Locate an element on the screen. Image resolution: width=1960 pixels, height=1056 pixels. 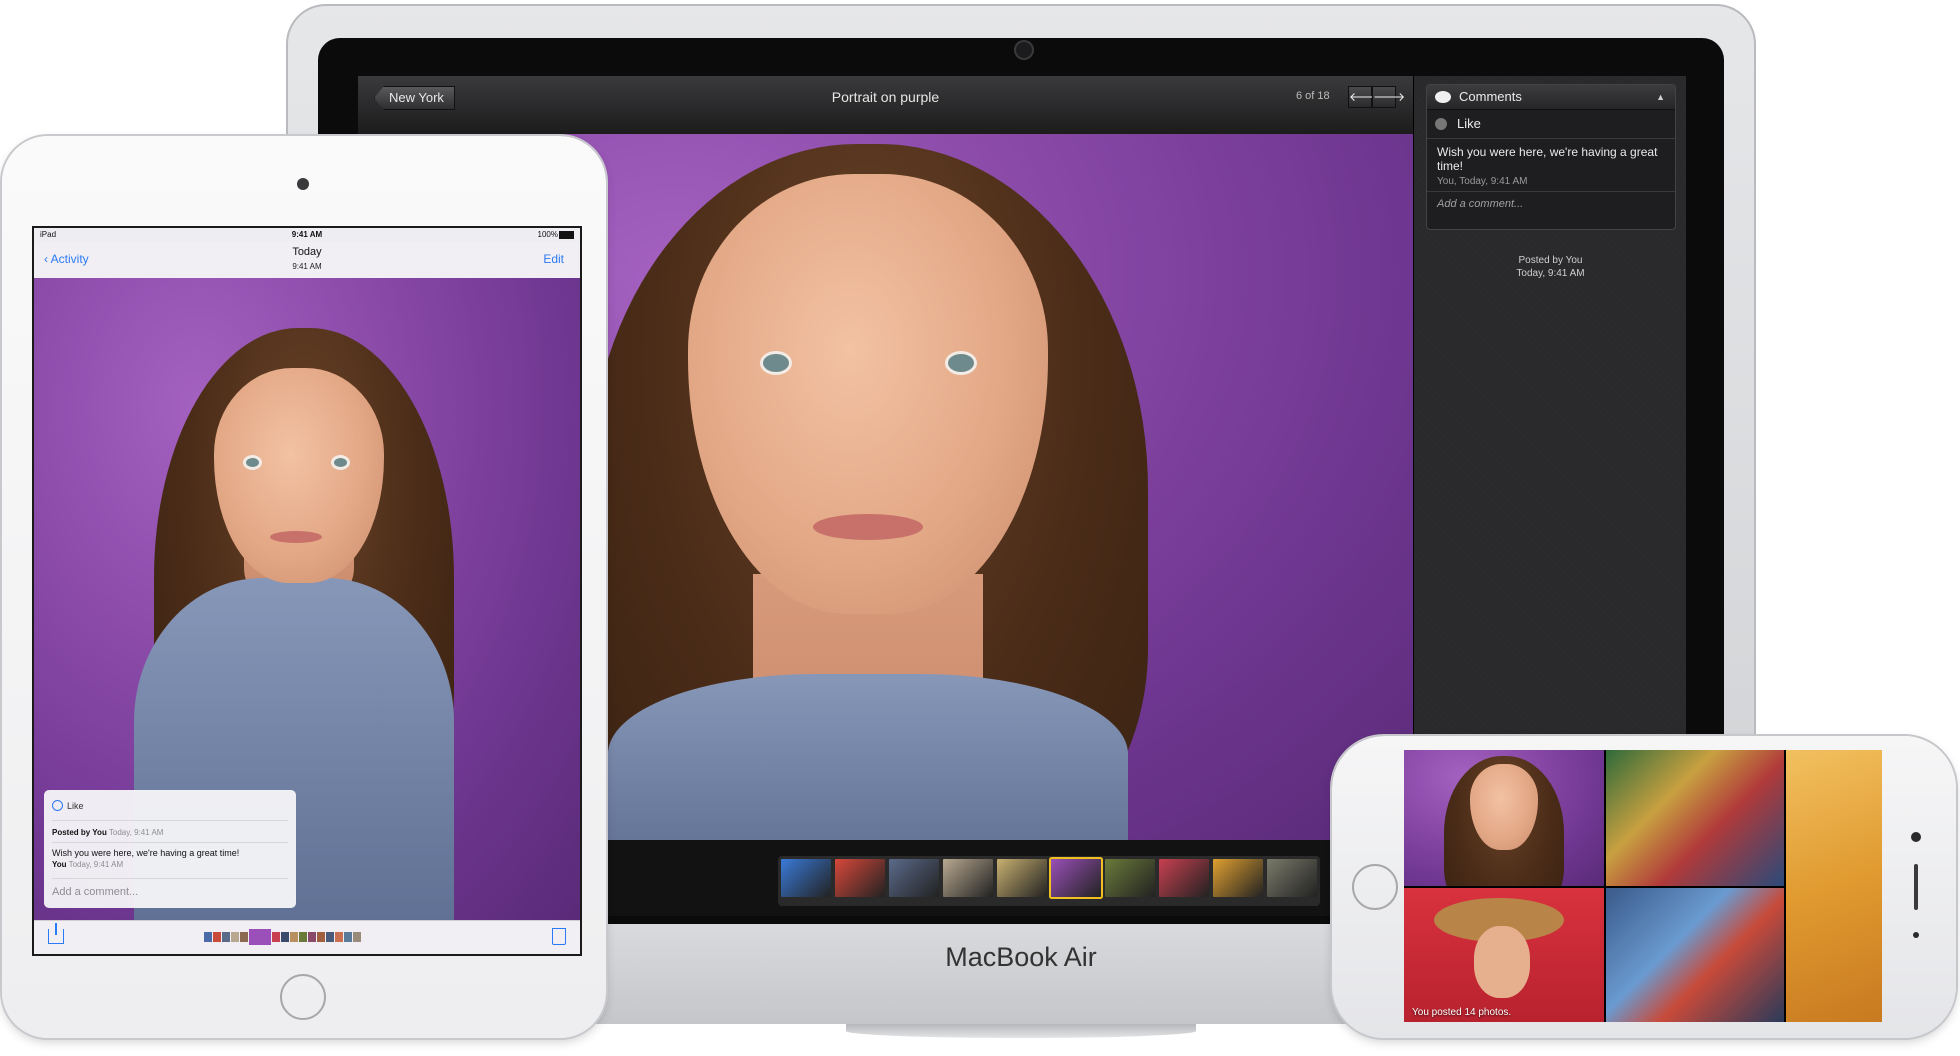
battery-percent: 100% is located at coordinates (547, 234).